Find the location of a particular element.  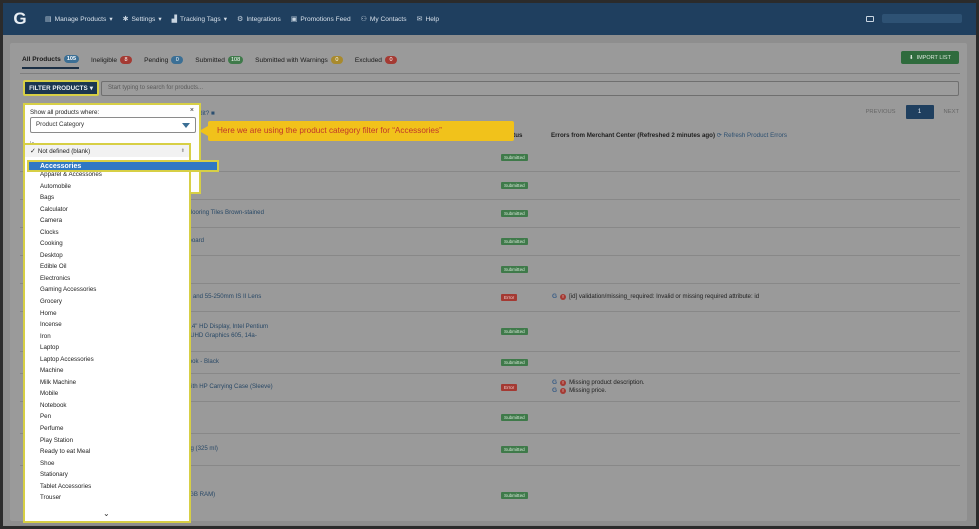

count-badge: 8 is located at coordinates (126, 60).